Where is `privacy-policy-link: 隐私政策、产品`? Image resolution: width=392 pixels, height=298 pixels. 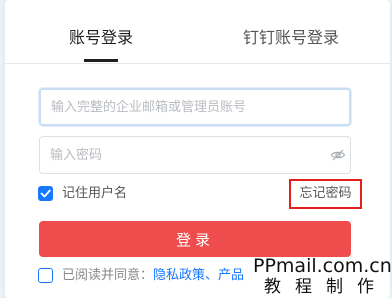 privacy-policy-link: 隐私政策、产品 is located at coordinates (198, 275).